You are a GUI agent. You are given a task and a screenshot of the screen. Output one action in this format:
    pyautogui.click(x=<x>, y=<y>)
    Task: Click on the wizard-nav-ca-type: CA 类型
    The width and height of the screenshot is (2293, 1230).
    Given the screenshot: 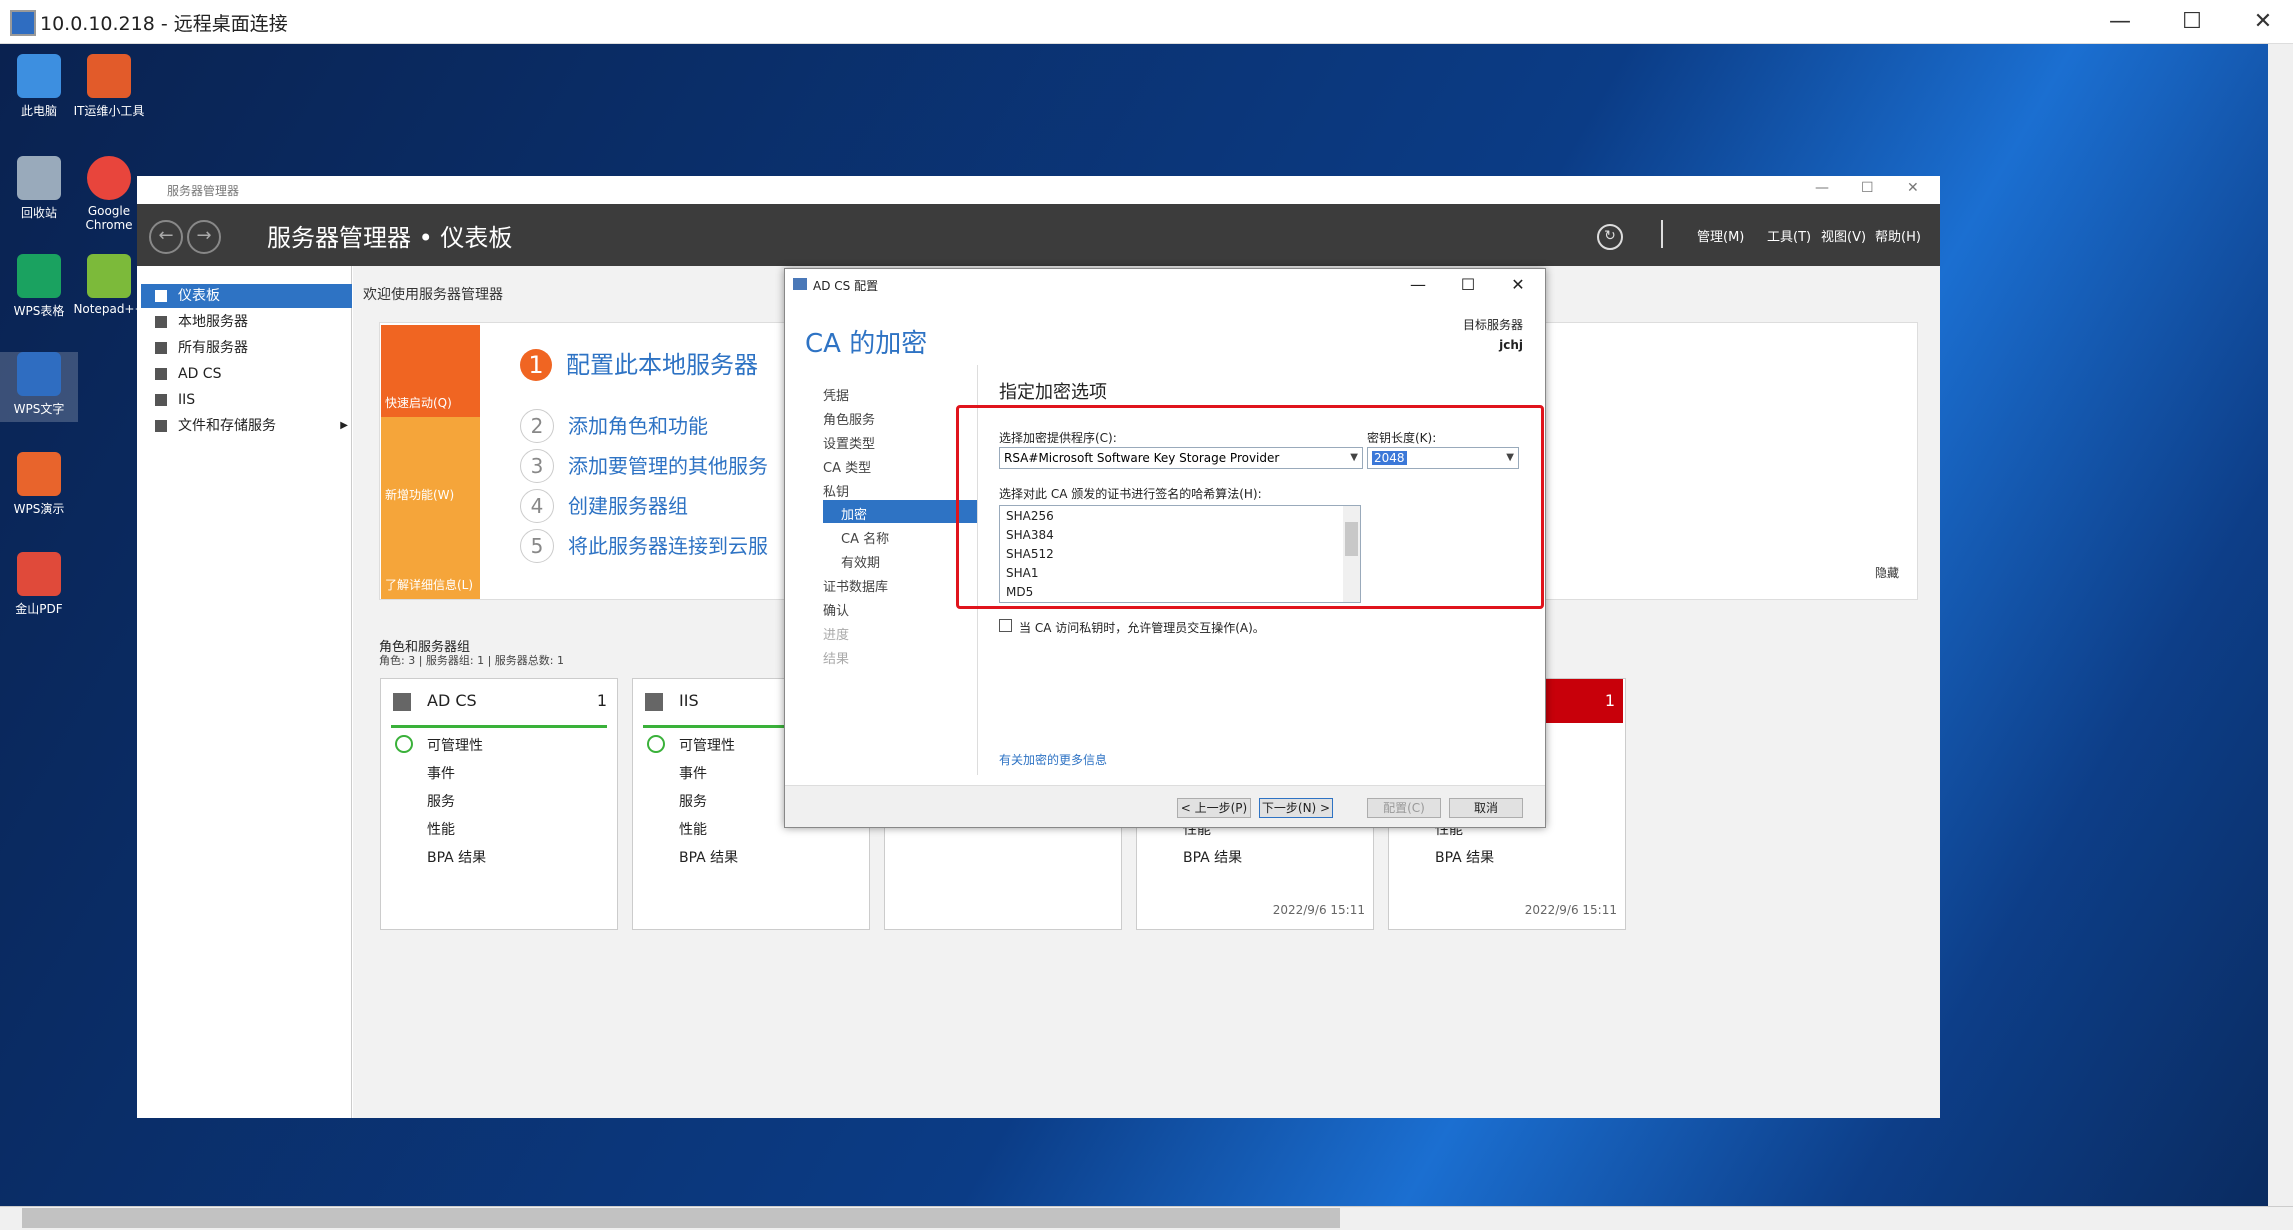 What is the action you would take?
    pyautogui.click(x=847, y=466)
    